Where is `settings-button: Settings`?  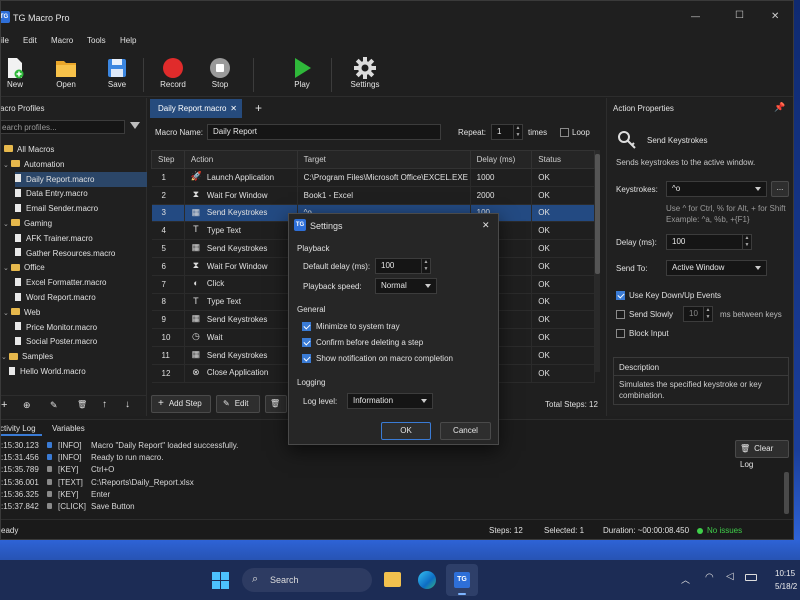 settings-button: Settings is located at coordinates (365, 74).